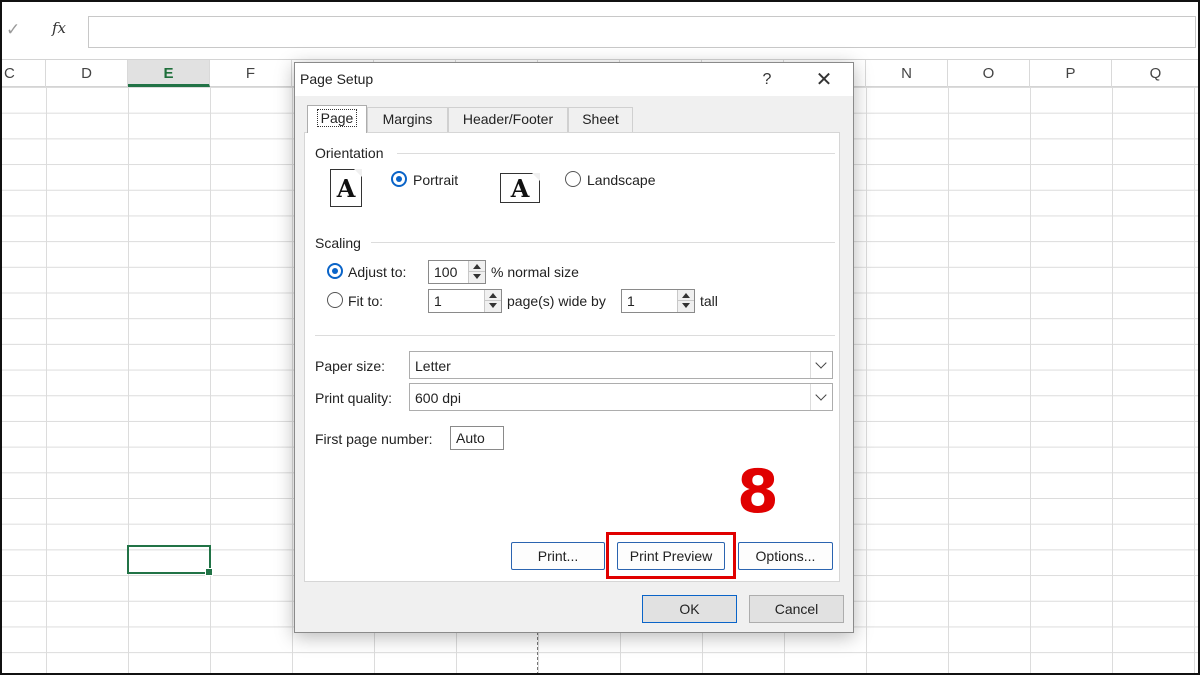  Describe the element at coordinates (170, 560) in the screenshot. I see `active-cell-selection` at that location.